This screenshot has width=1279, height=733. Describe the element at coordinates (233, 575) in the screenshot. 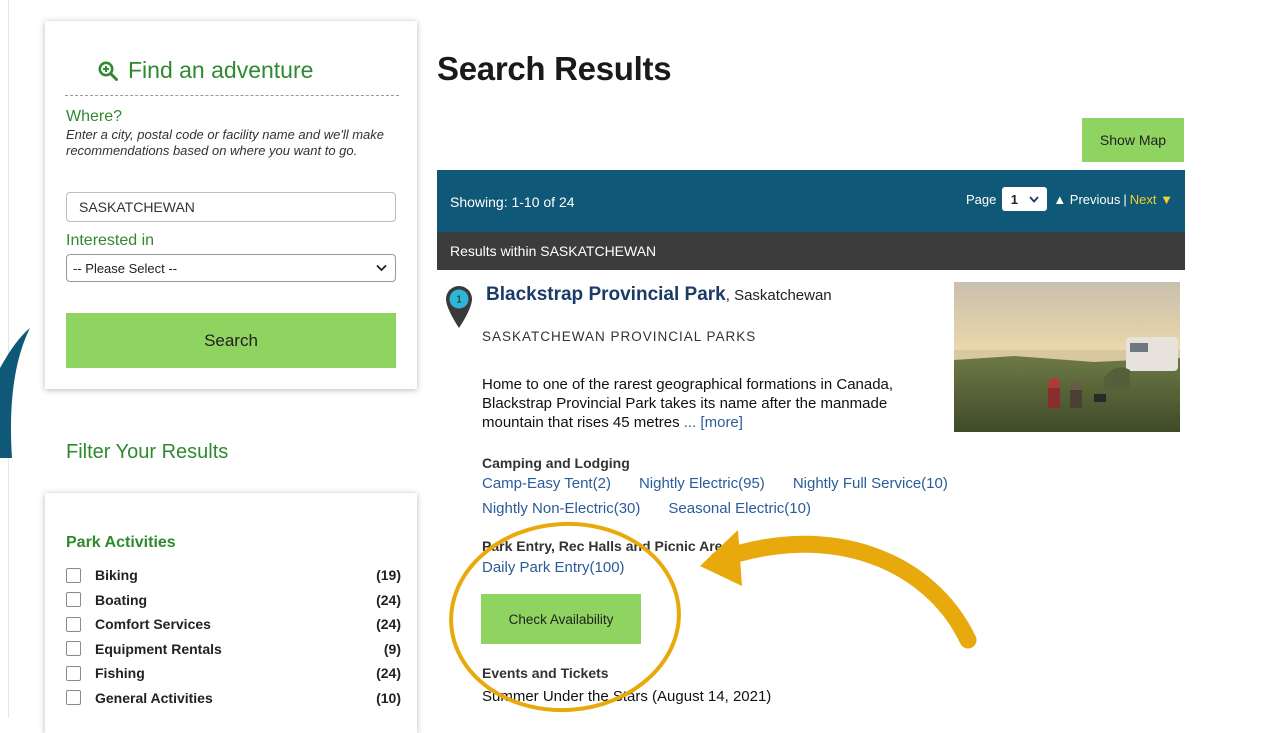

I see `activity-item: Biking (19)` at that location.